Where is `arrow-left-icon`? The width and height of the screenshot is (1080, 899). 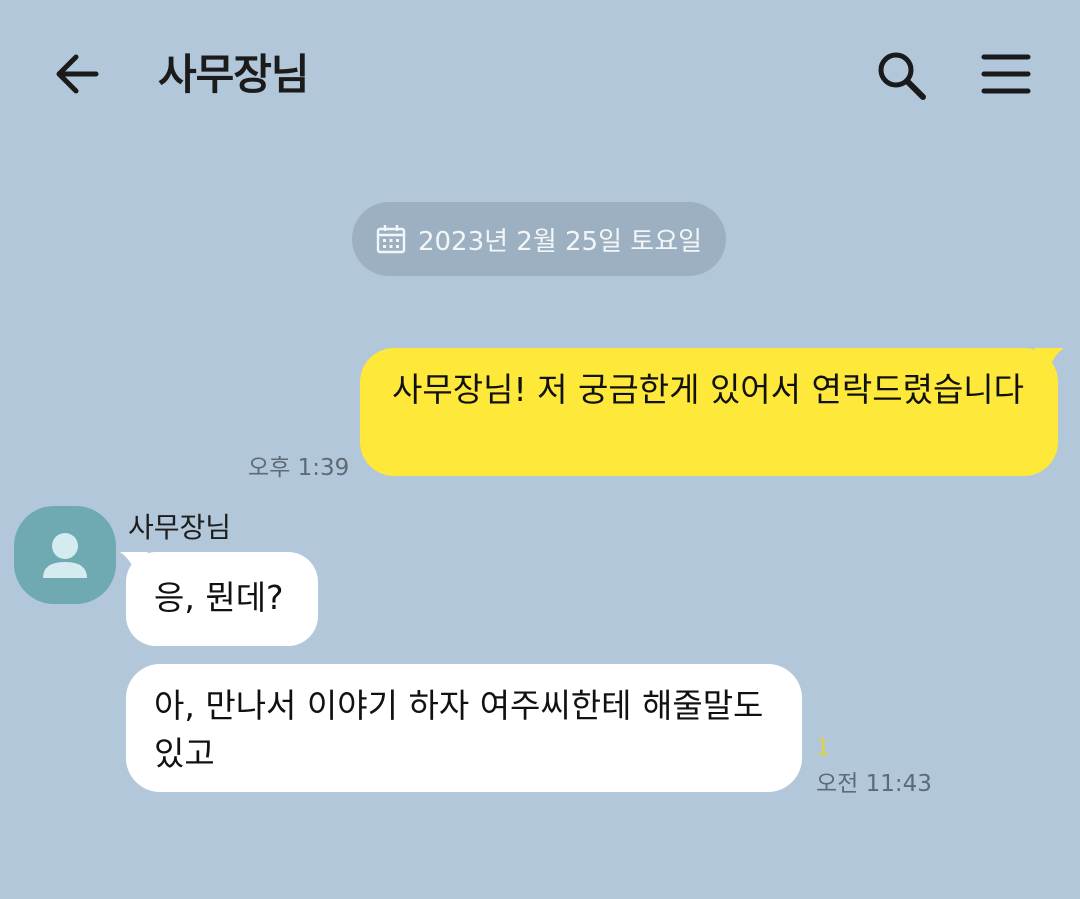
arrow-left-icon is located at coordinates (77, 74).